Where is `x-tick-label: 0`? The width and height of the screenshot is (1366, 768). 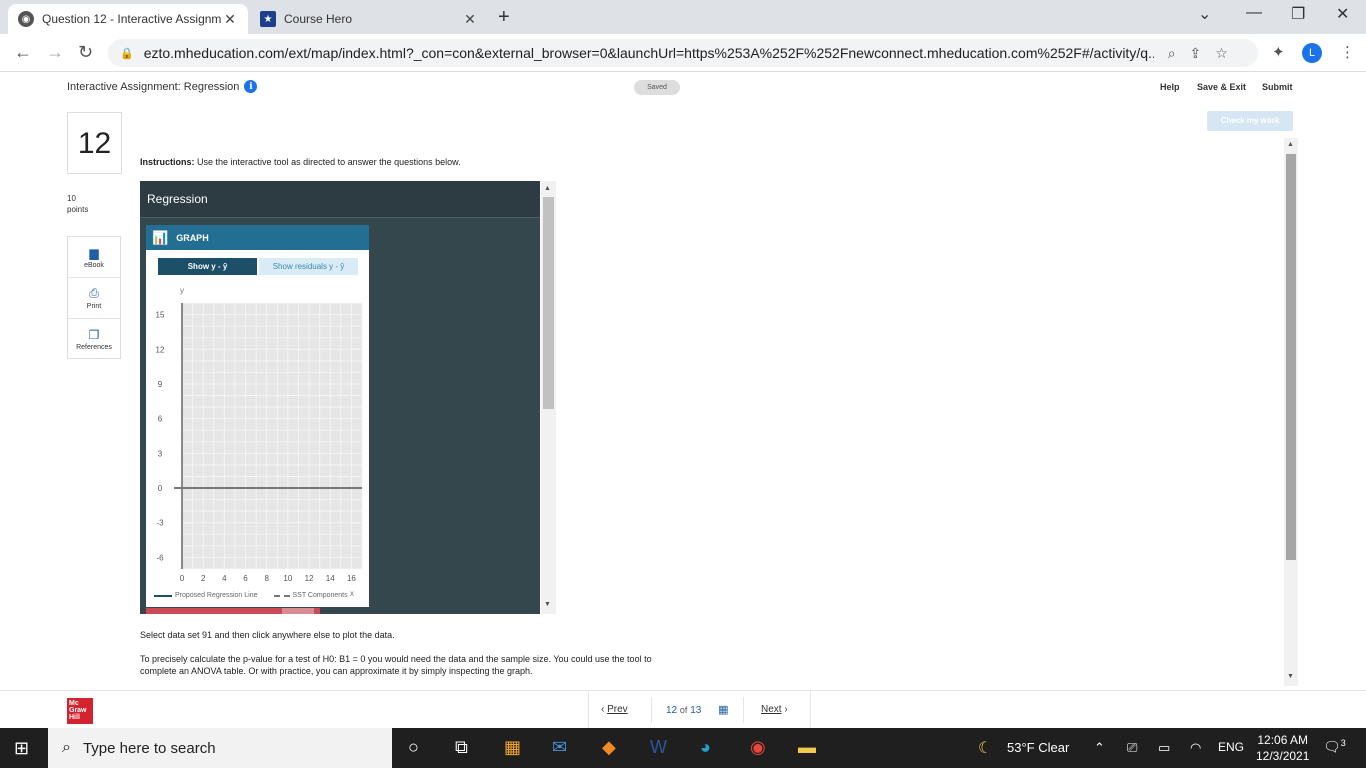 x-tick-label: 0 is located at coordinates (182, 578).